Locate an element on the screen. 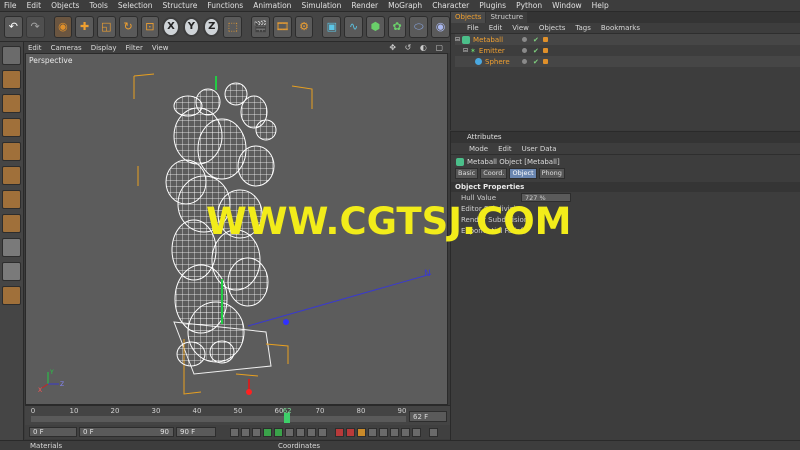 The image size is (800, 450). vp-menu-display: Display is located at coordinates (104, 48).